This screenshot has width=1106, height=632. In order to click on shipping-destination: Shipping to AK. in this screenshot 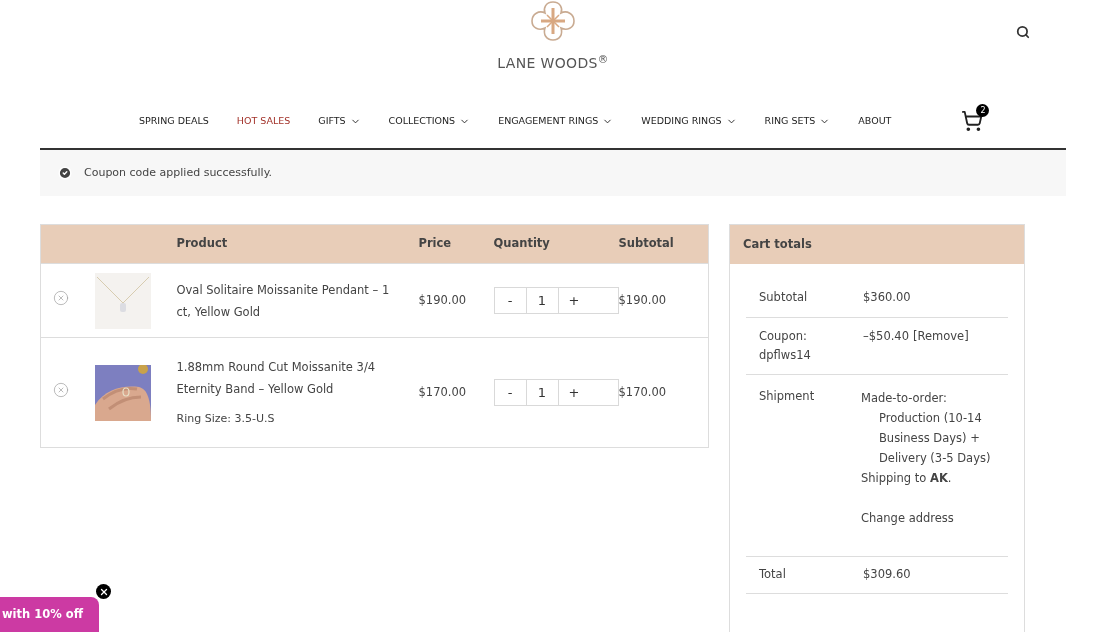, I will do `click(906, 478)`.